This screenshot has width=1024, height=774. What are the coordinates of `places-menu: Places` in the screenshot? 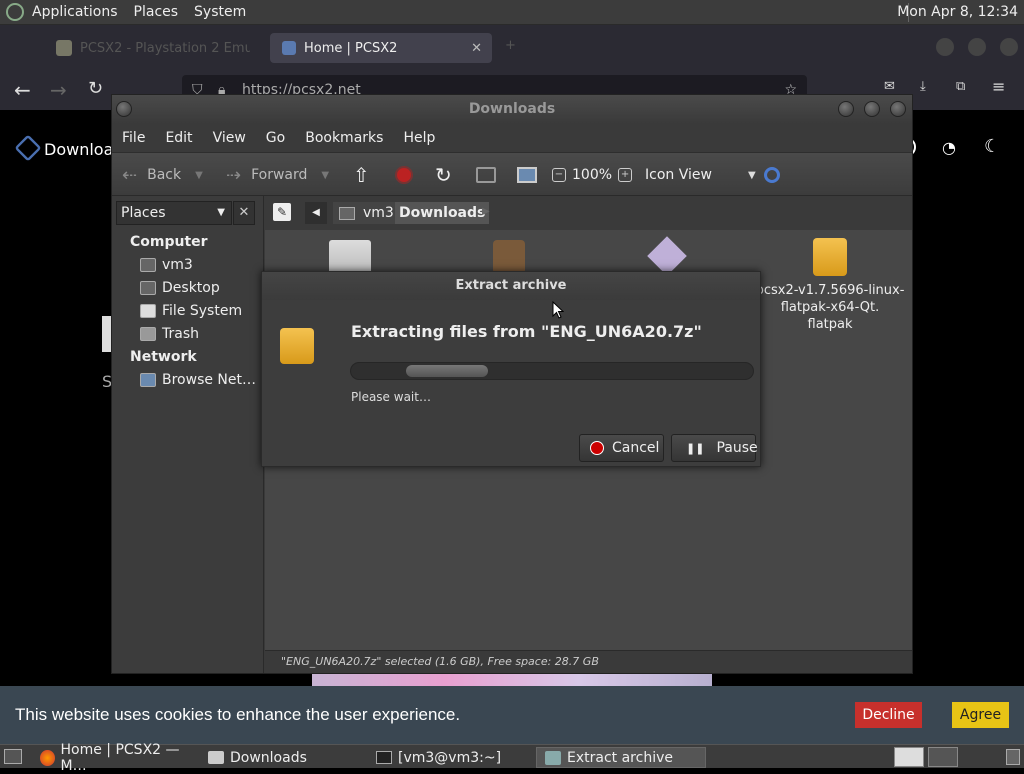 It's located at (156, 12).